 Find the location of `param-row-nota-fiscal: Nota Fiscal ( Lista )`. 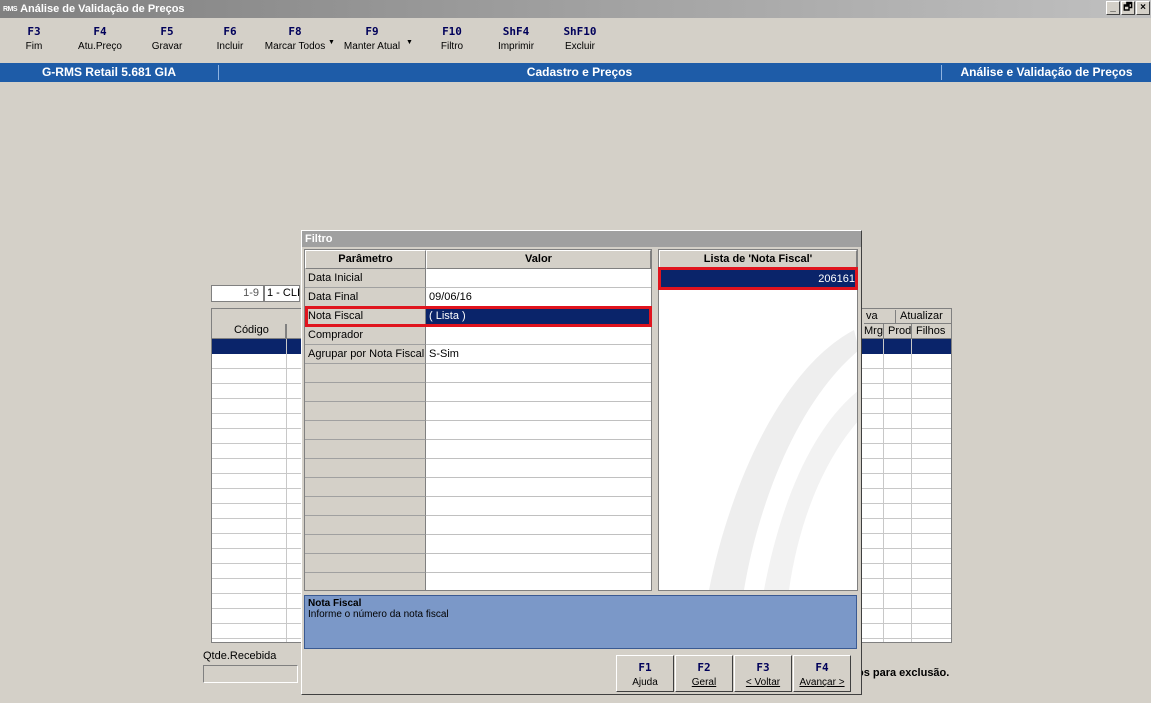

param-row-nota-fiscal: Nota Fiscal ( Lista ) is located at coordinates (478, 316).